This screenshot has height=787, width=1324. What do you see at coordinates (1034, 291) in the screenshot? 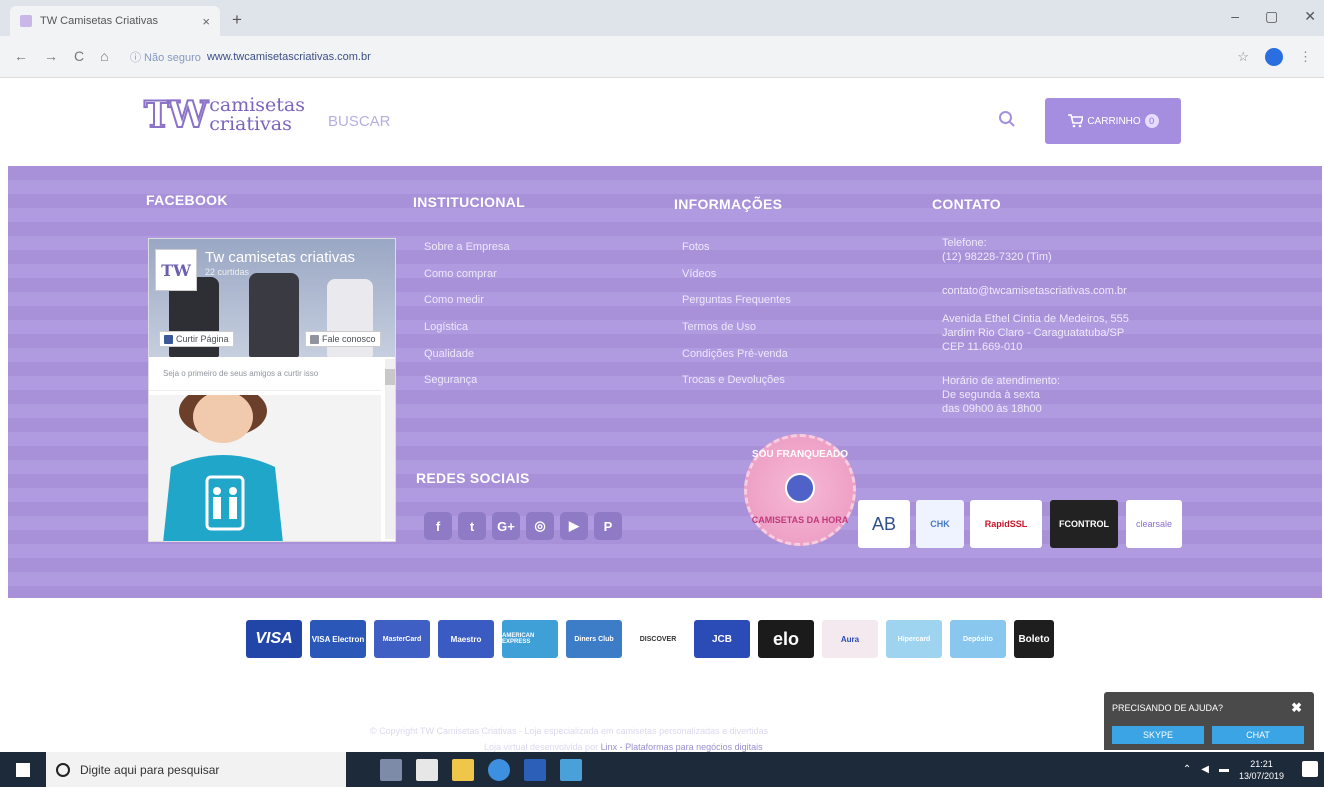
I see `contact-email: contato@twcamisetascriativas.com.br` at bounding box center [1034, 291].